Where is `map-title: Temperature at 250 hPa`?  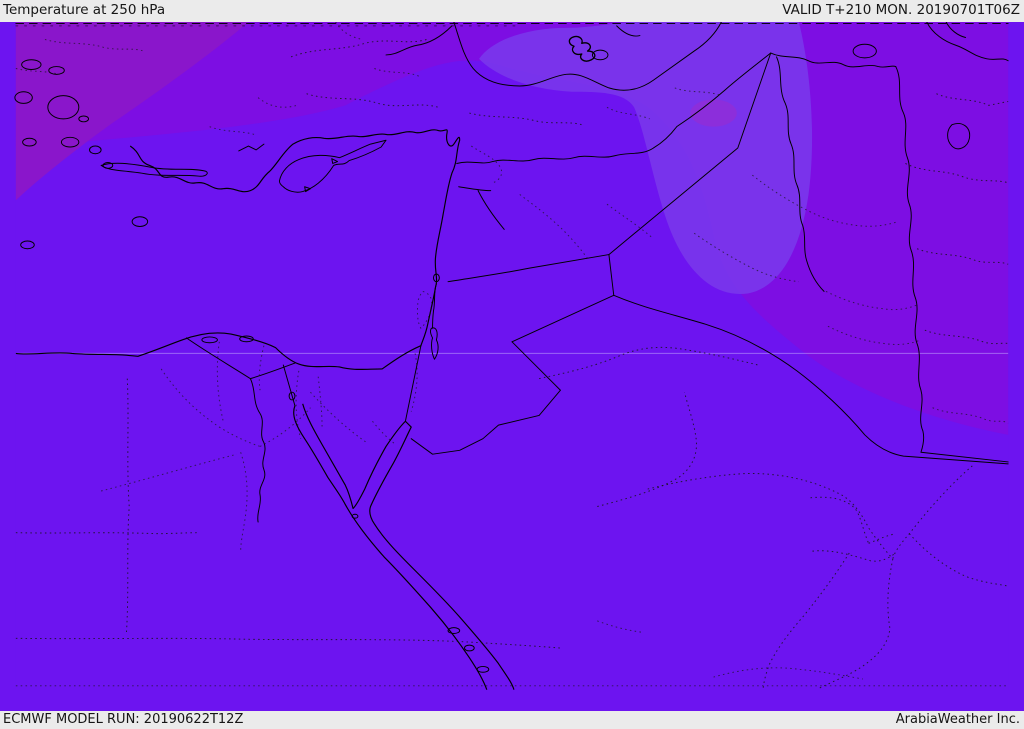 map-title: Temperature at 250 hPa is located at coordinates (84, 10).